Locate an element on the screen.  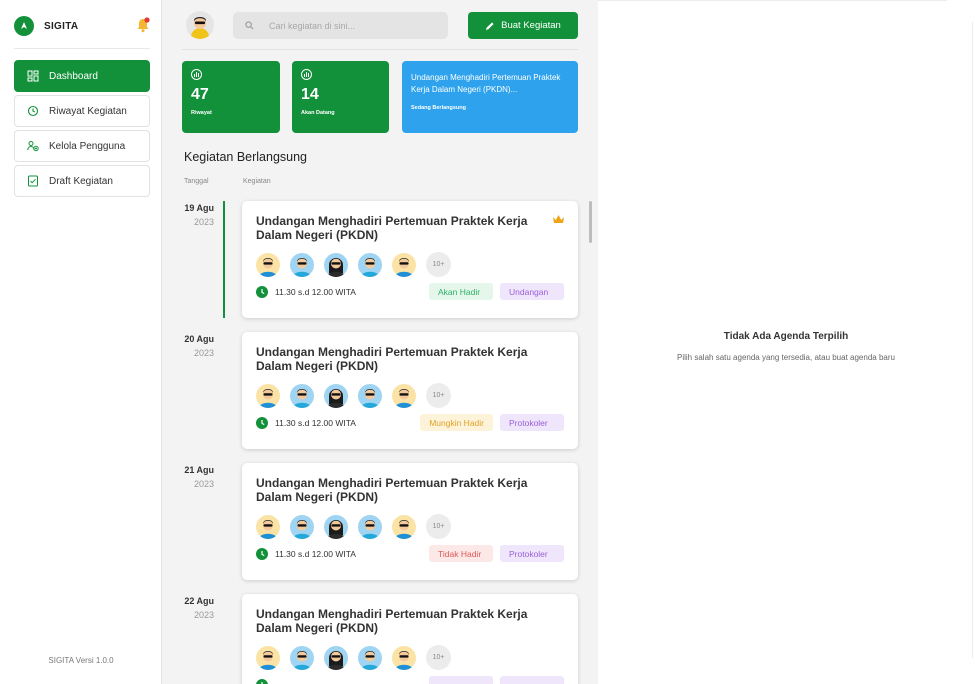
draft-icon is located at coordinates (33, 181).